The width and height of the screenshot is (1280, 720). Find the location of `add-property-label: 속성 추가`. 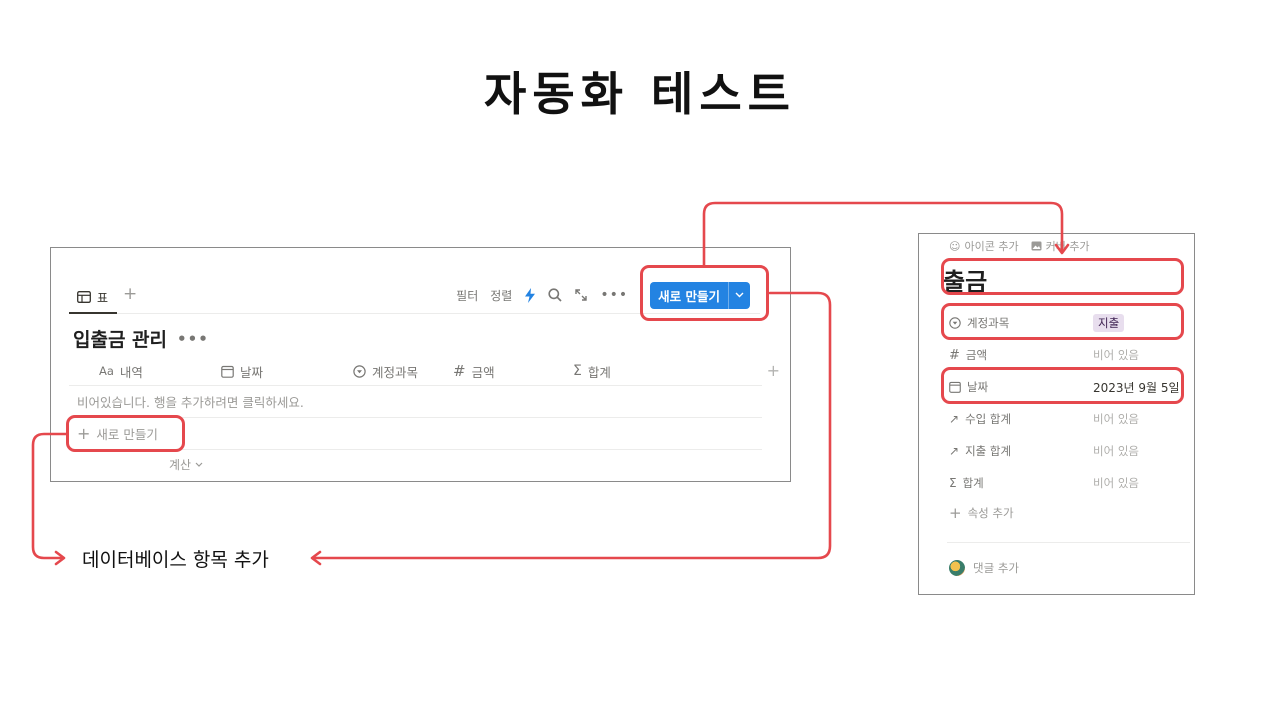

add-property-label: 속성 추가 is located at coordinates (990, 513).